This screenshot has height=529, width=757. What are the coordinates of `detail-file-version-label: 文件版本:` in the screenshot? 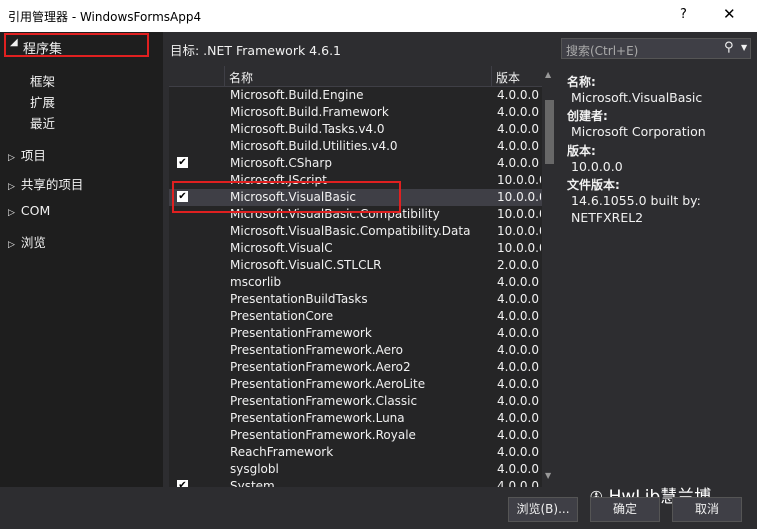 It's located at (593, 185).